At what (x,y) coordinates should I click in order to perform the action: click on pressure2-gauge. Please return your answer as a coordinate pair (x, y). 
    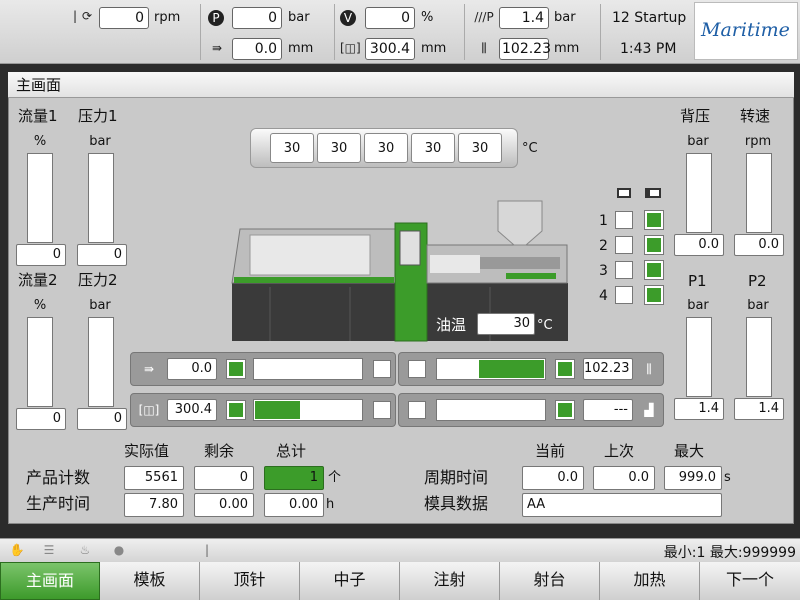
    Looking at the image, I should click on (101, 362).